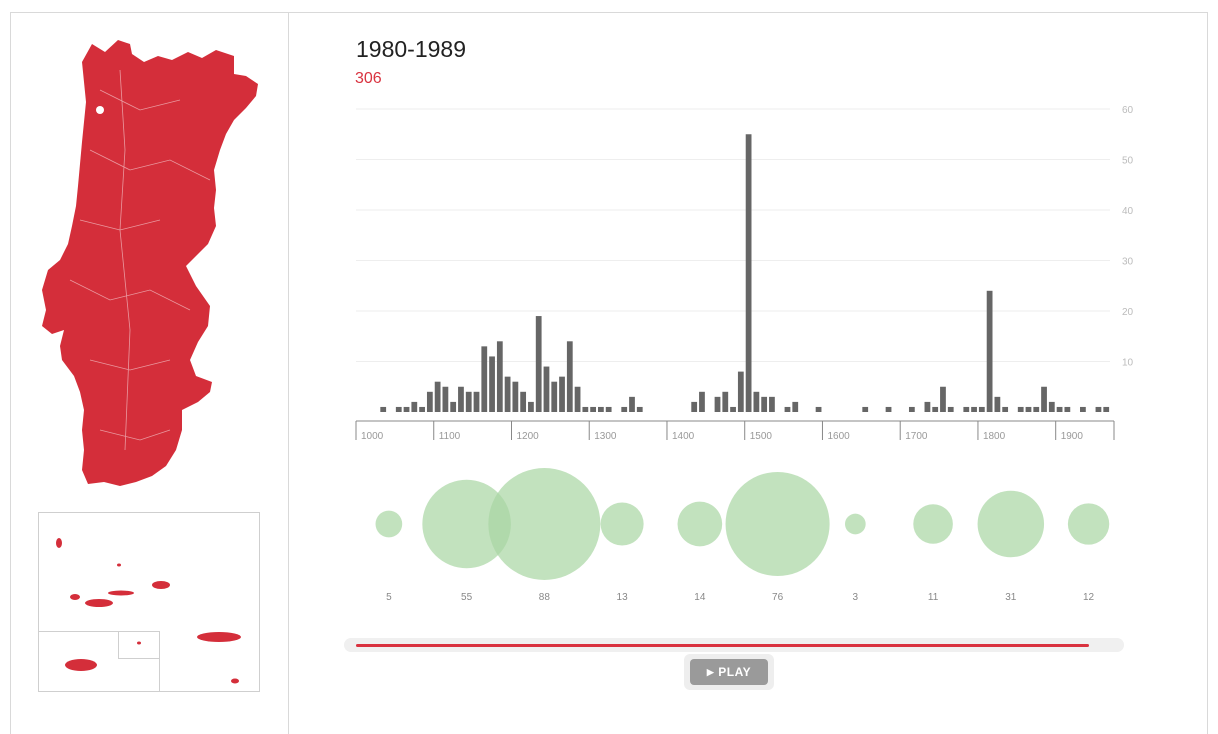 The height and width of the screenshot is (734, 1218). Describe the element at coordinates (778, 597) in the screenshot. I see `bubble-label: 76` at that location.